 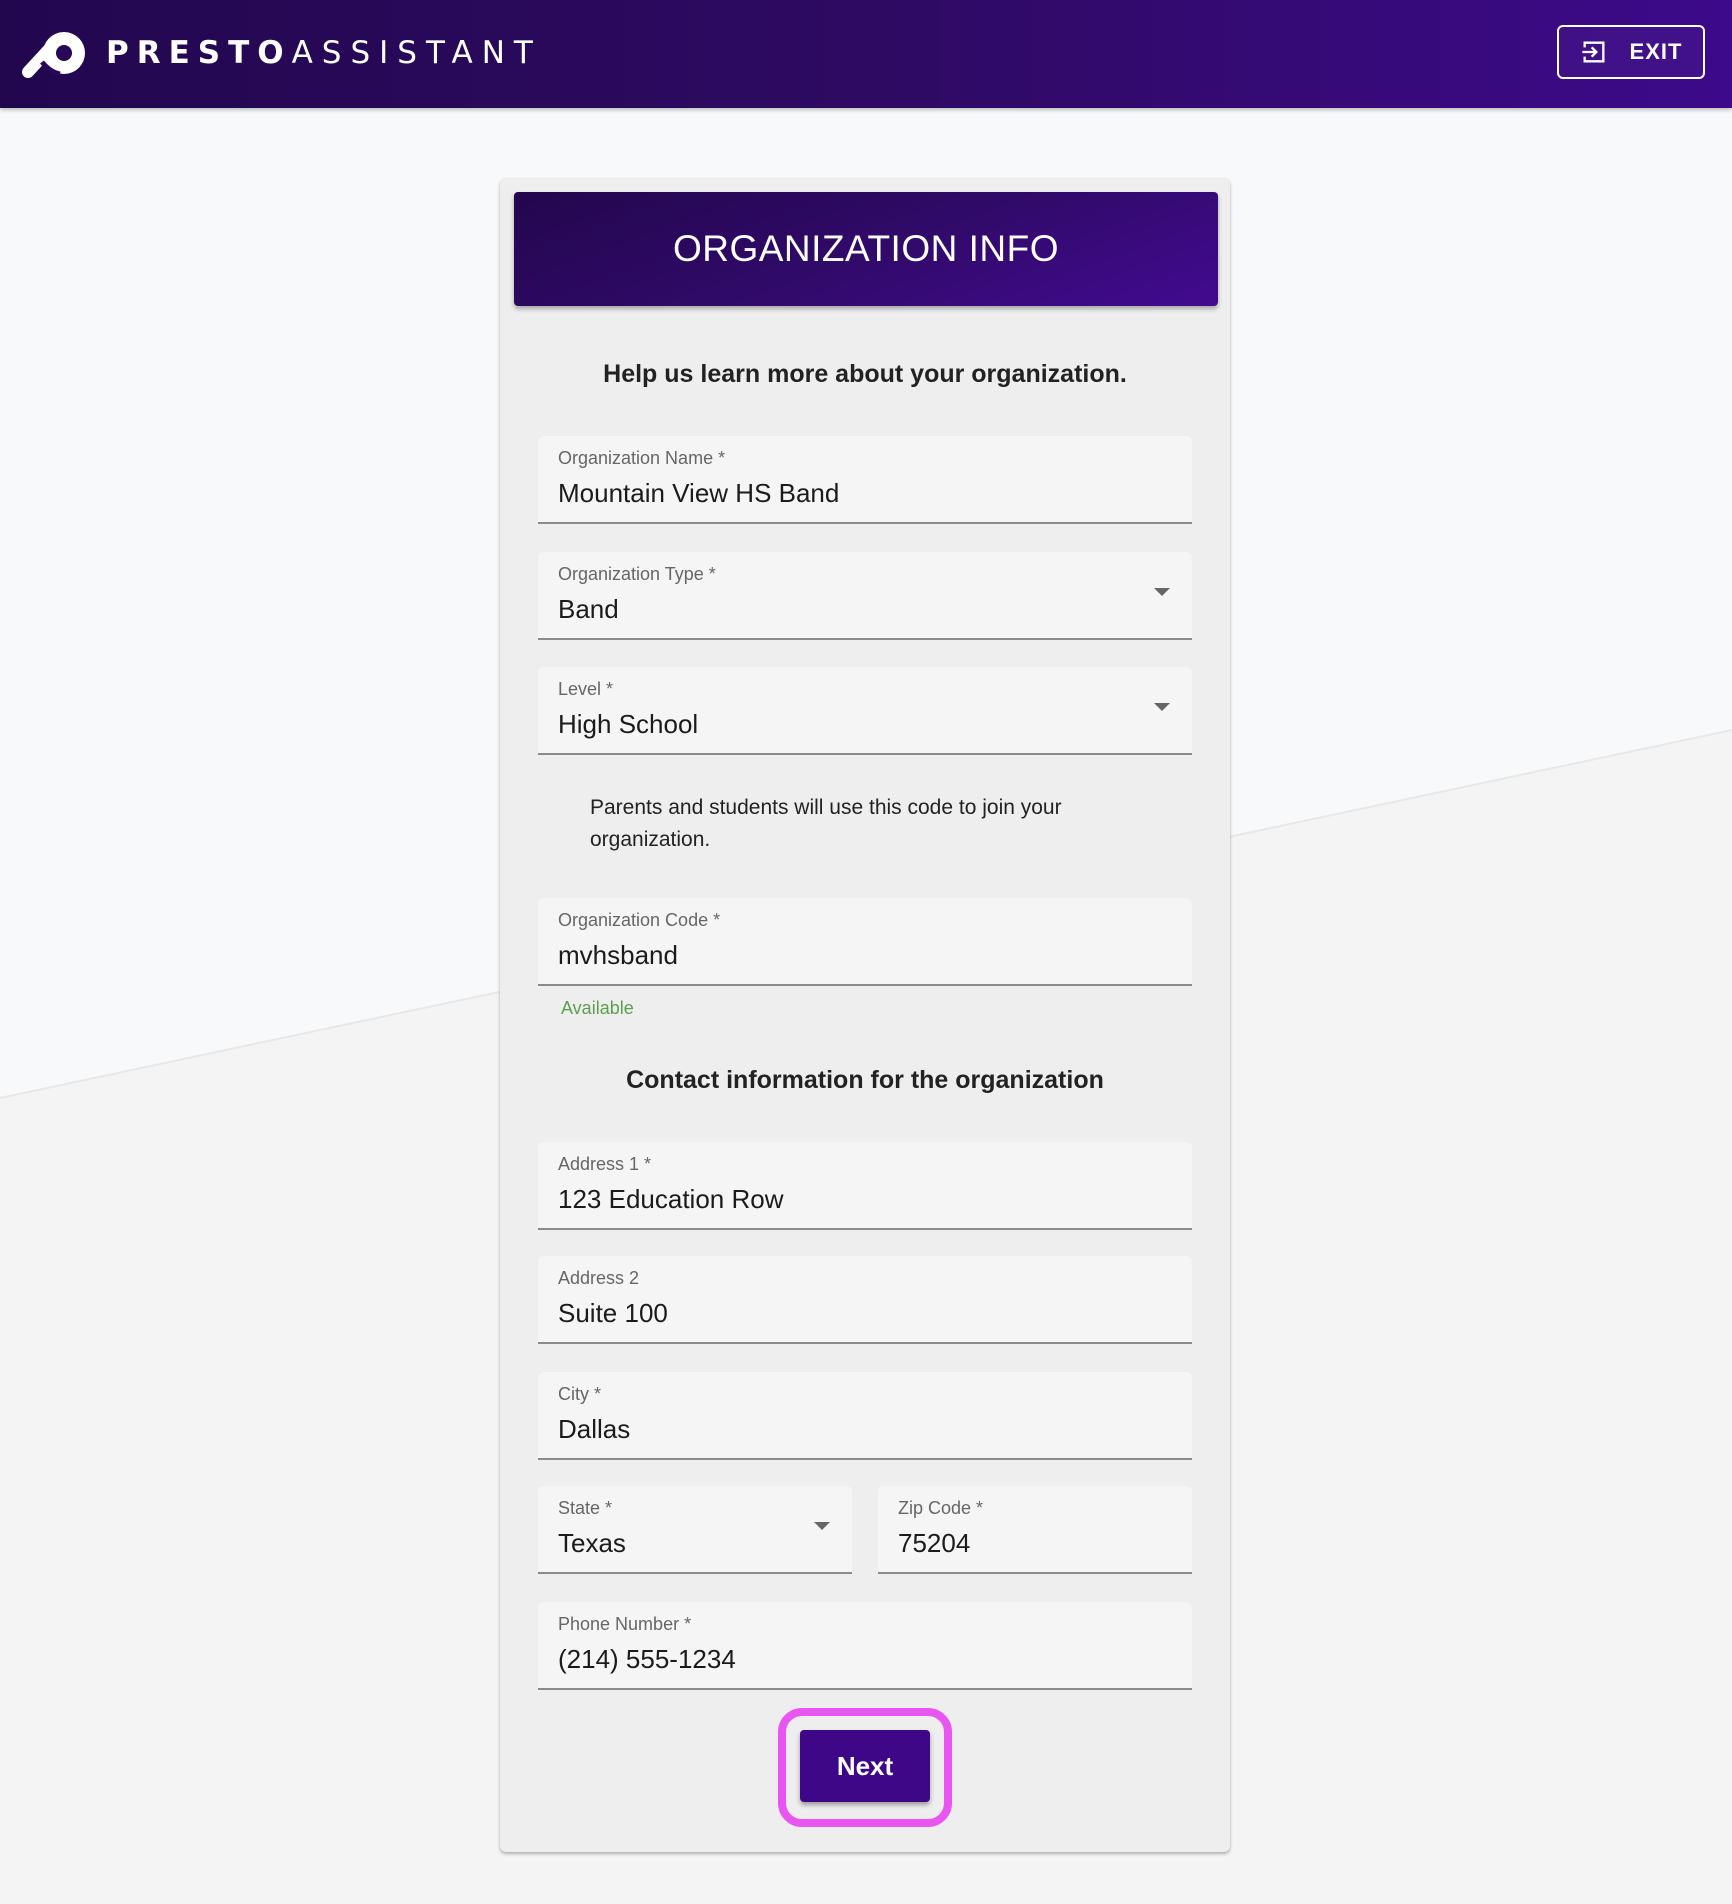 I want to click on field-value: Dallas, so click(x=594, y=1429).